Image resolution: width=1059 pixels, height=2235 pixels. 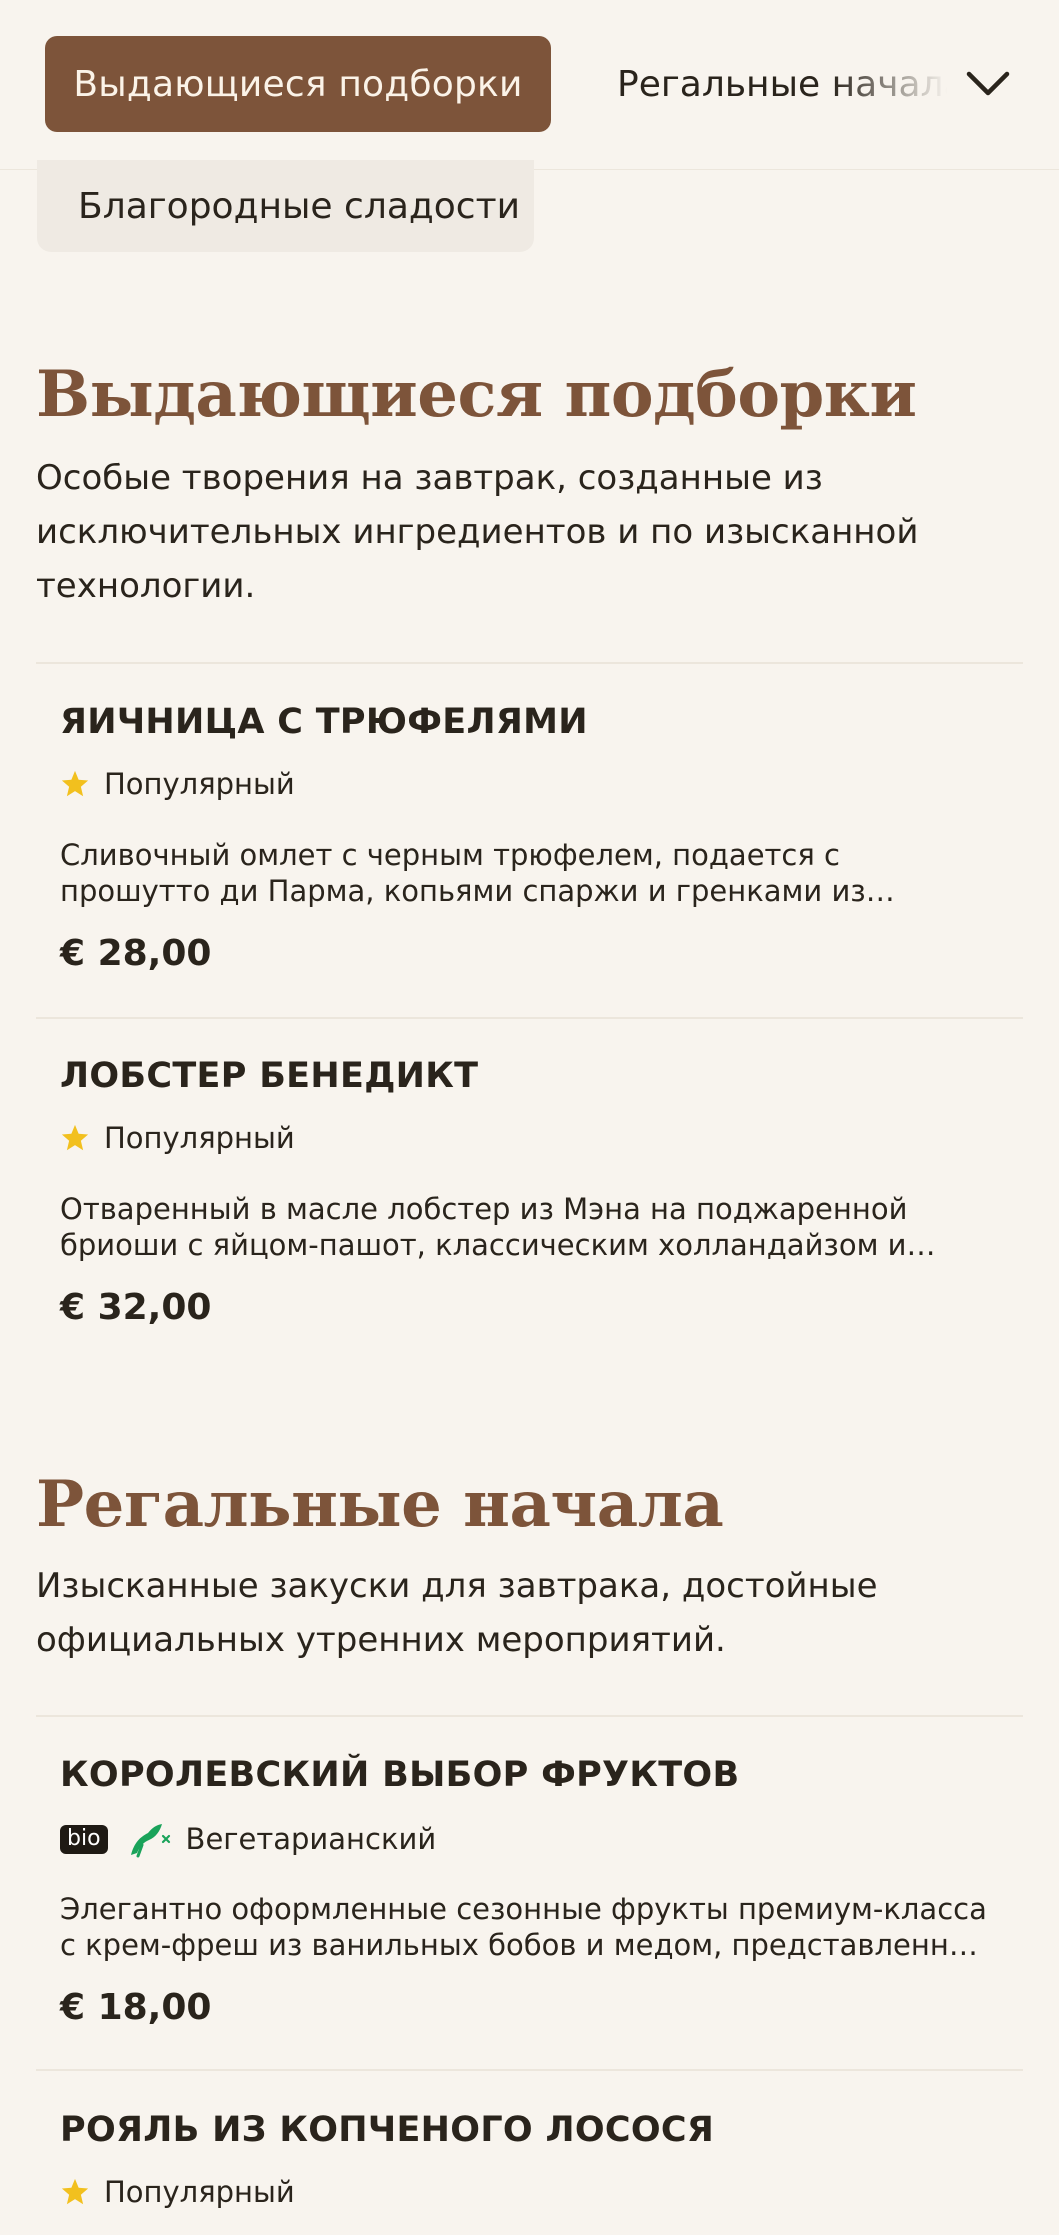 I want to click on tab-regal-starters: Регальные начала, so click(x=782, y=84).